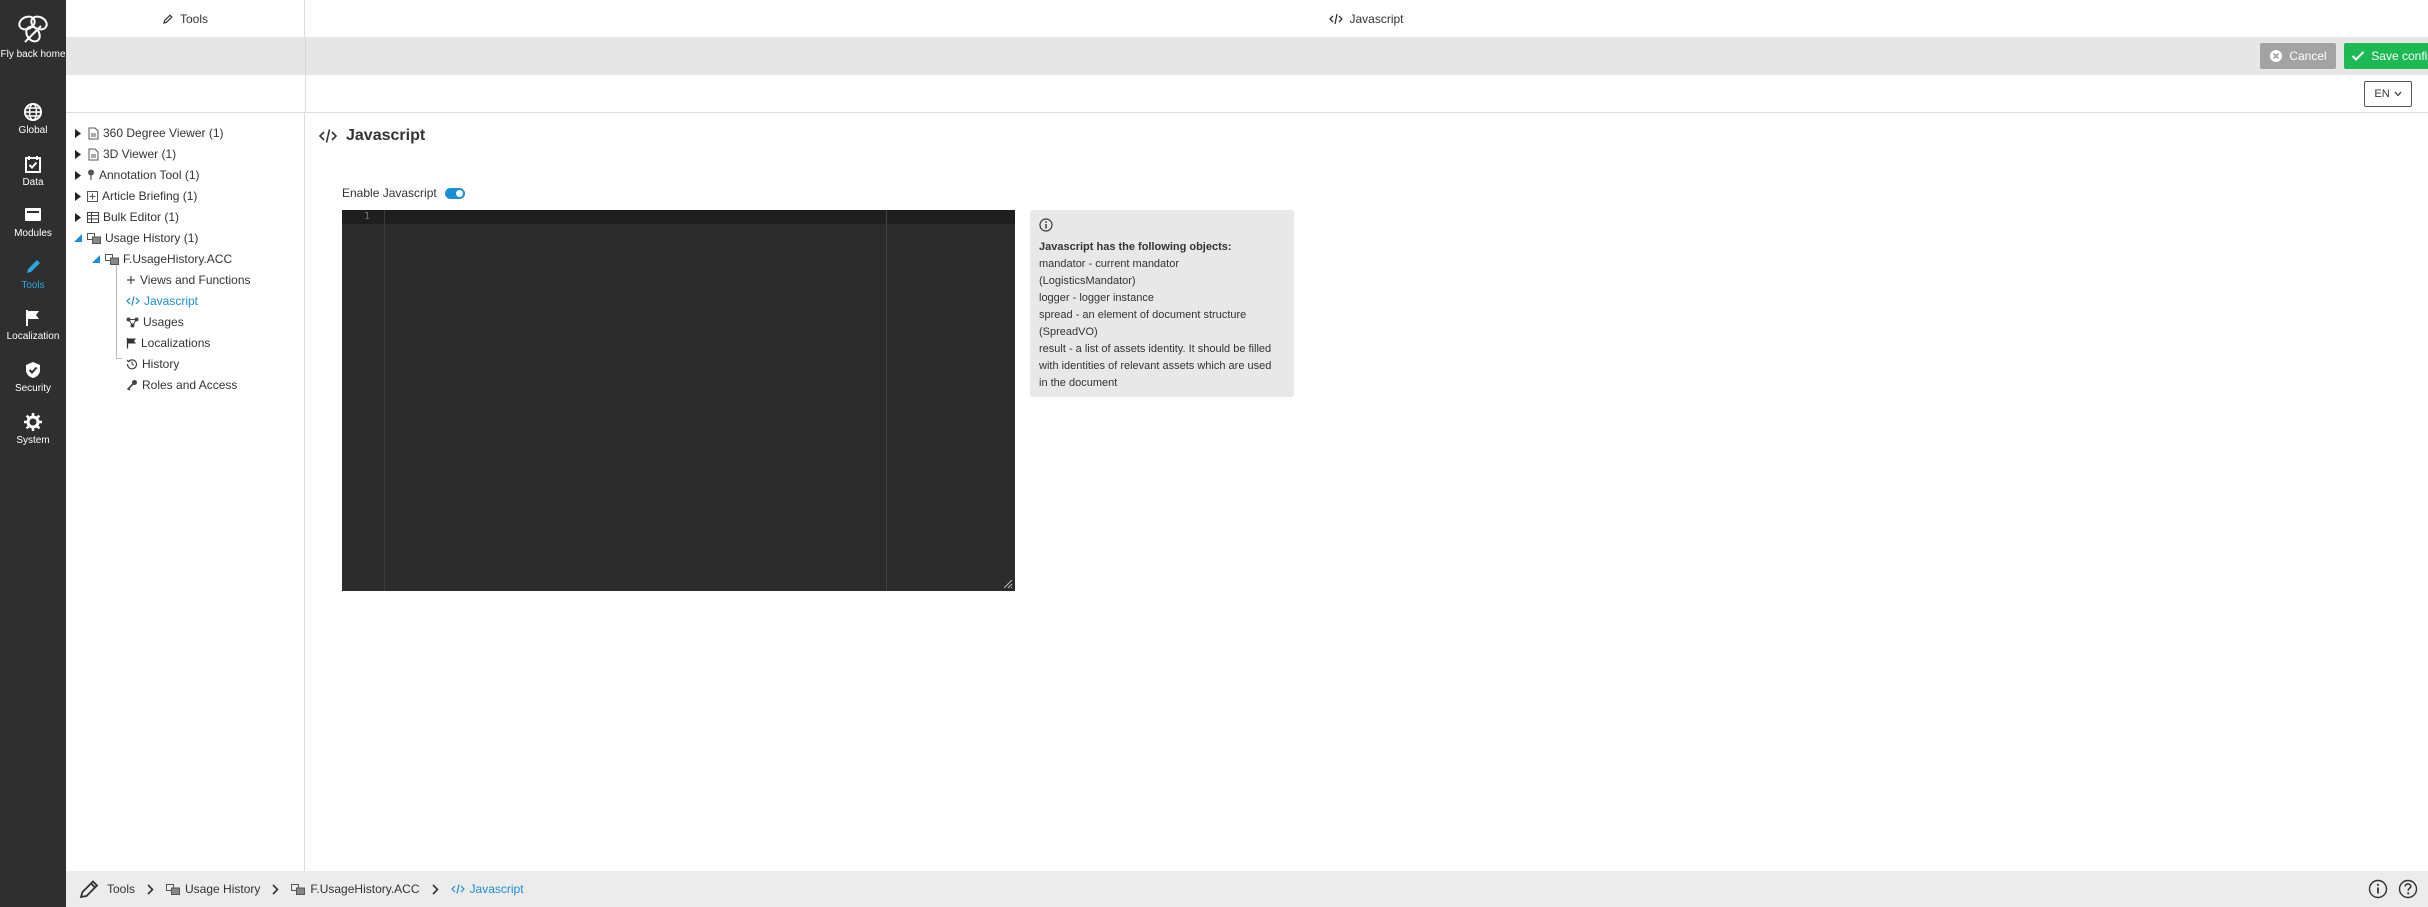 The image size is (2428, 907). I want to click on tools-panel-title: Tools, so click(193, 18).